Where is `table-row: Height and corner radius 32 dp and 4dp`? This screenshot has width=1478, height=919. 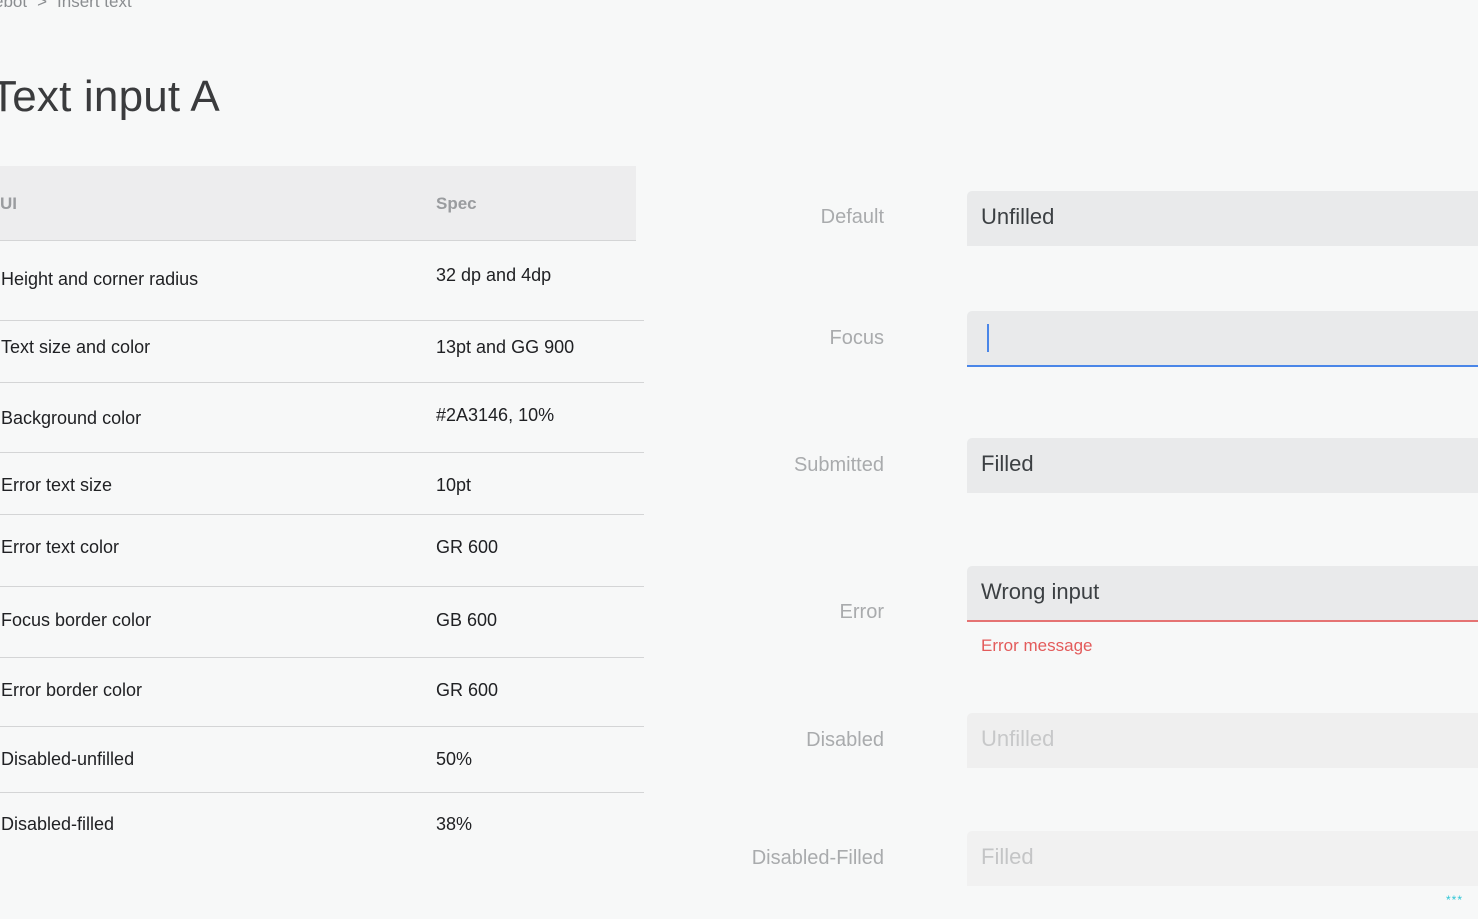 table-row: Height and corner radius 32 dp and 4dp is located at coordinates (322, 281).